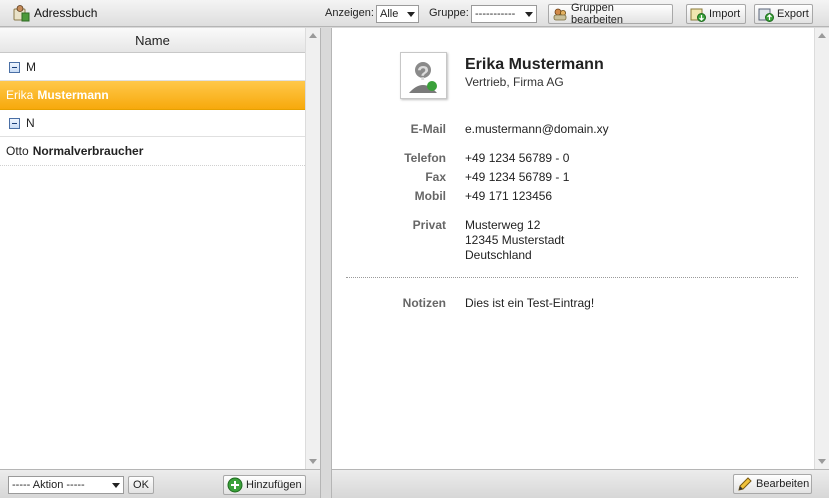 The height and width of the screenshot is (498, 829). Describe the element at coordinates (349, 13) in the screenshot. I see `show-label: Anzeigen:` at that location.